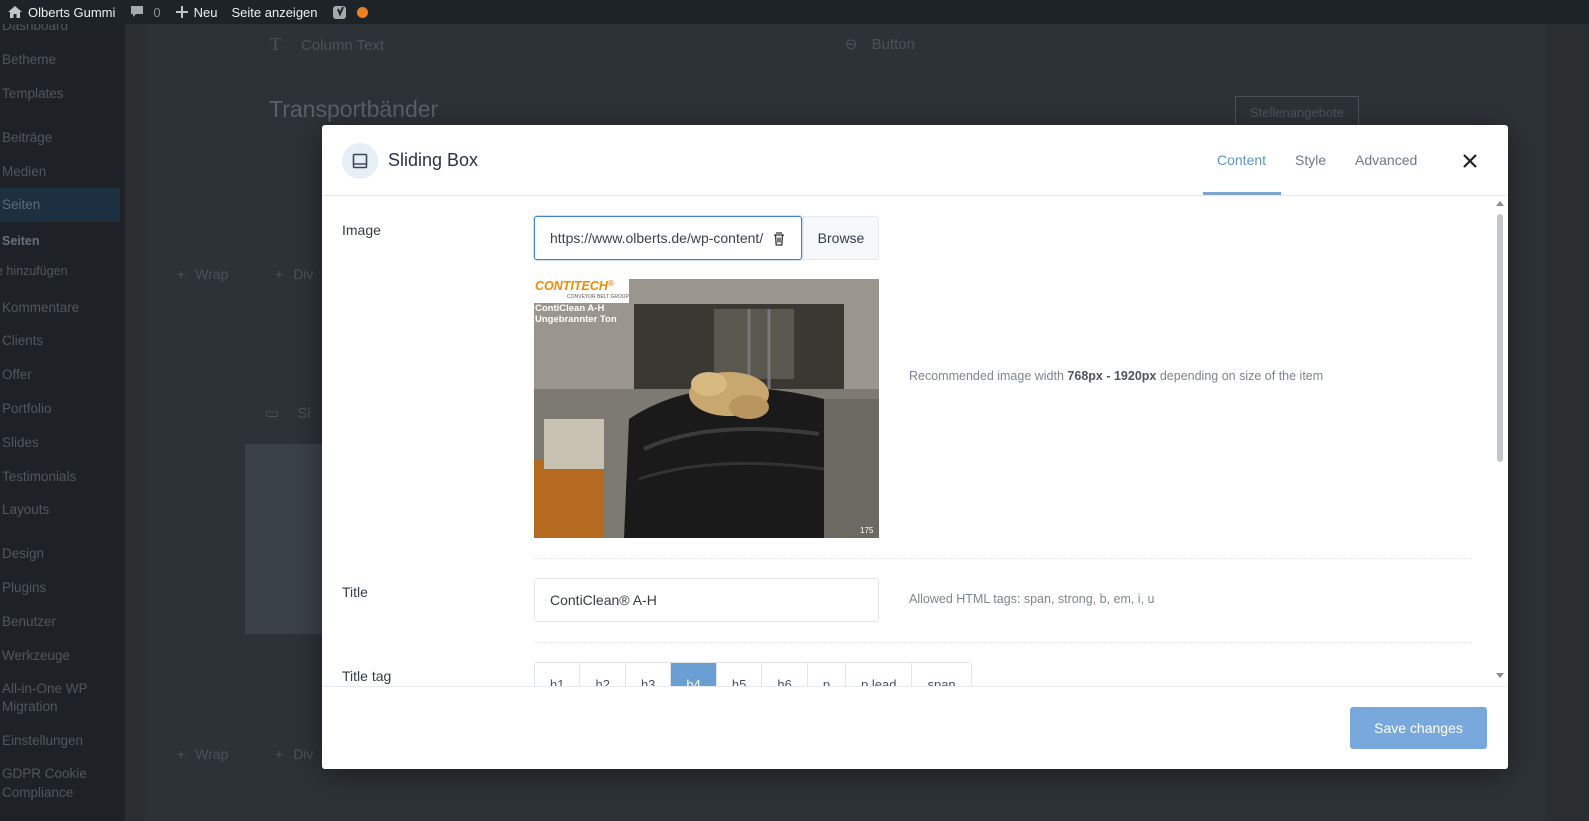  What do you see at coordinates (367, 676) in the screenshot?
I see `title-tag-label: Title tag` at bounding box center [367, 676].